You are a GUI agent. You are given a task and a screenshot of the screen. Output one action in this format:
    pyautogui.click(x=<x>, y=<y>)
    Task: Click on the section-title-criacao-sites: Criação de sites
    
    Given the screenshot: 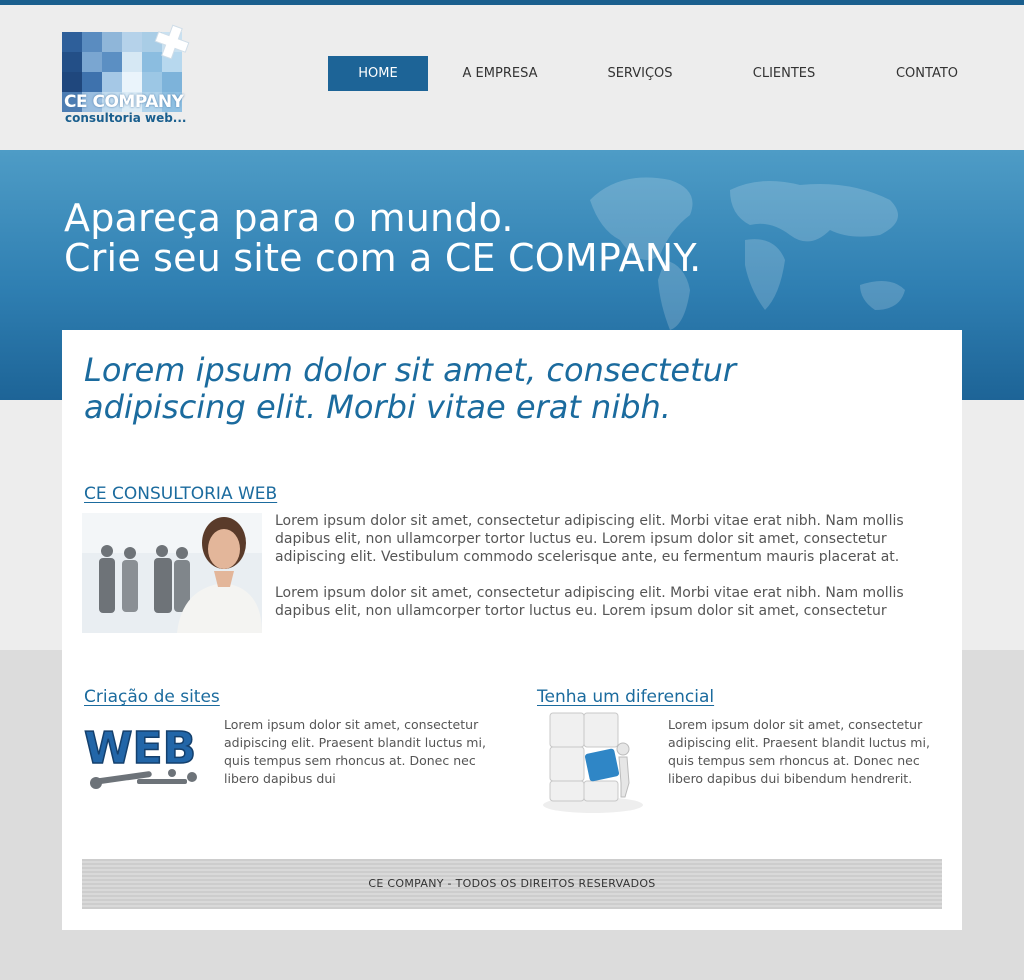 What is the action you would take?
    pyautogui.click(x=152, y=697)
    